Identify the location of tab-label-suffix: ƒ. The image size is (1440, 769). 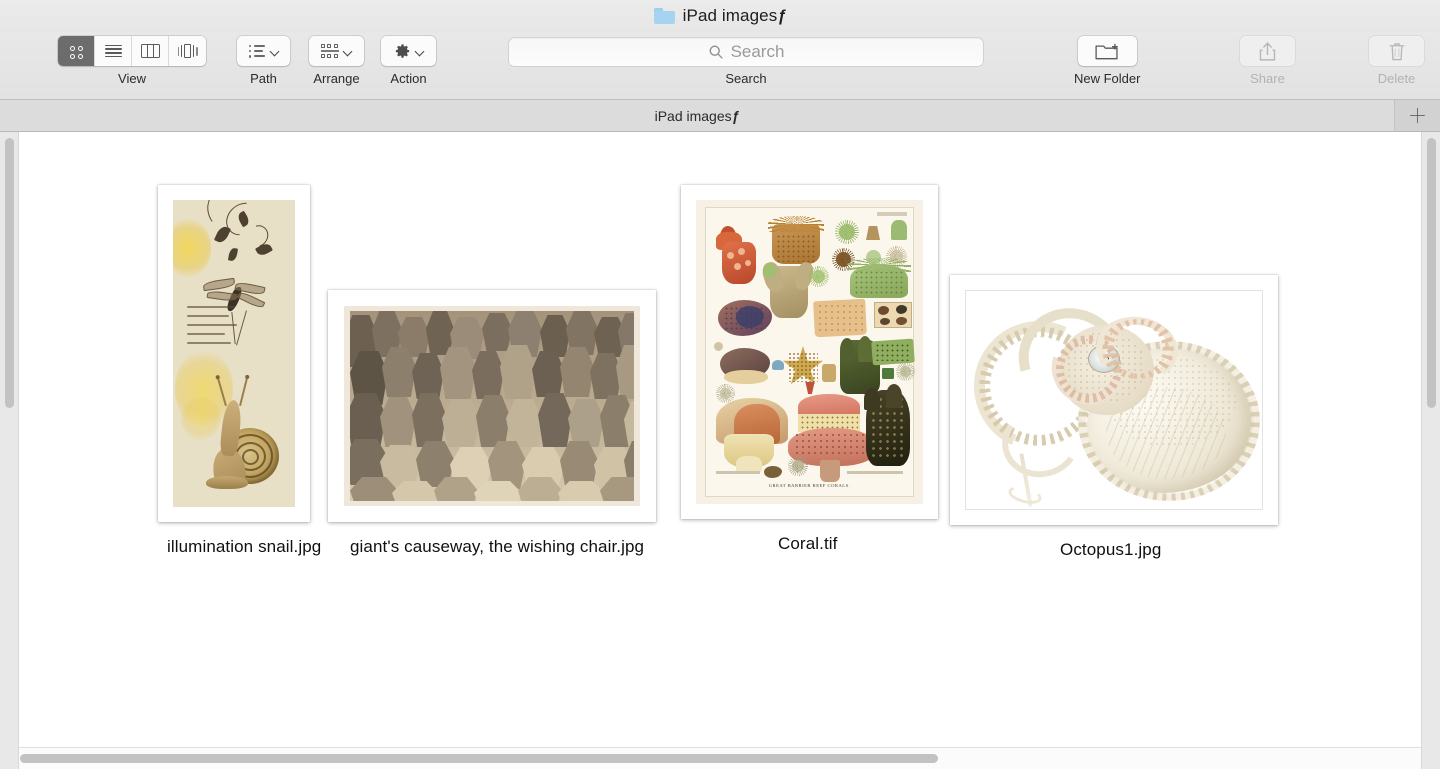
(735, 115).